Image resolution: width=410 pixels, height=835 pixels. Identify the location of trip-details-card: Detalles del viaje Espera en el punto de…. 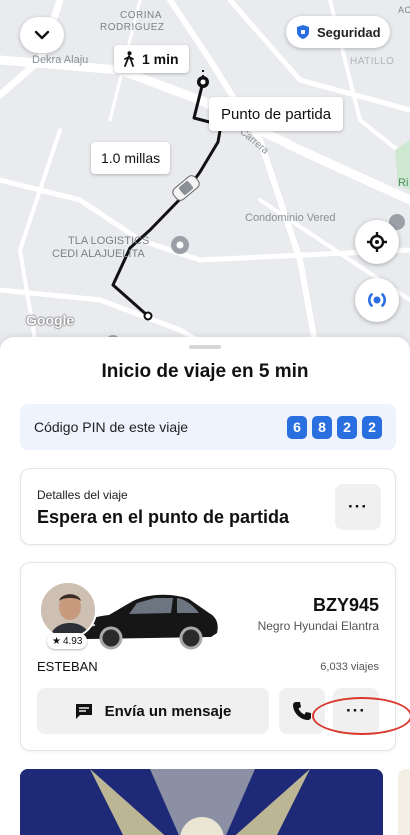
(208, 506).